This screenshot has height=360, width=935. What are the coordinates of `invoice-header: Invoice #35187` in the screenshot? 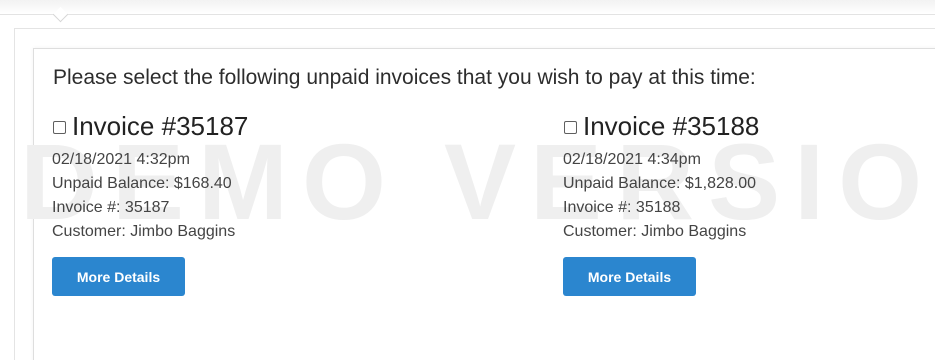 It's located at (202, 126).